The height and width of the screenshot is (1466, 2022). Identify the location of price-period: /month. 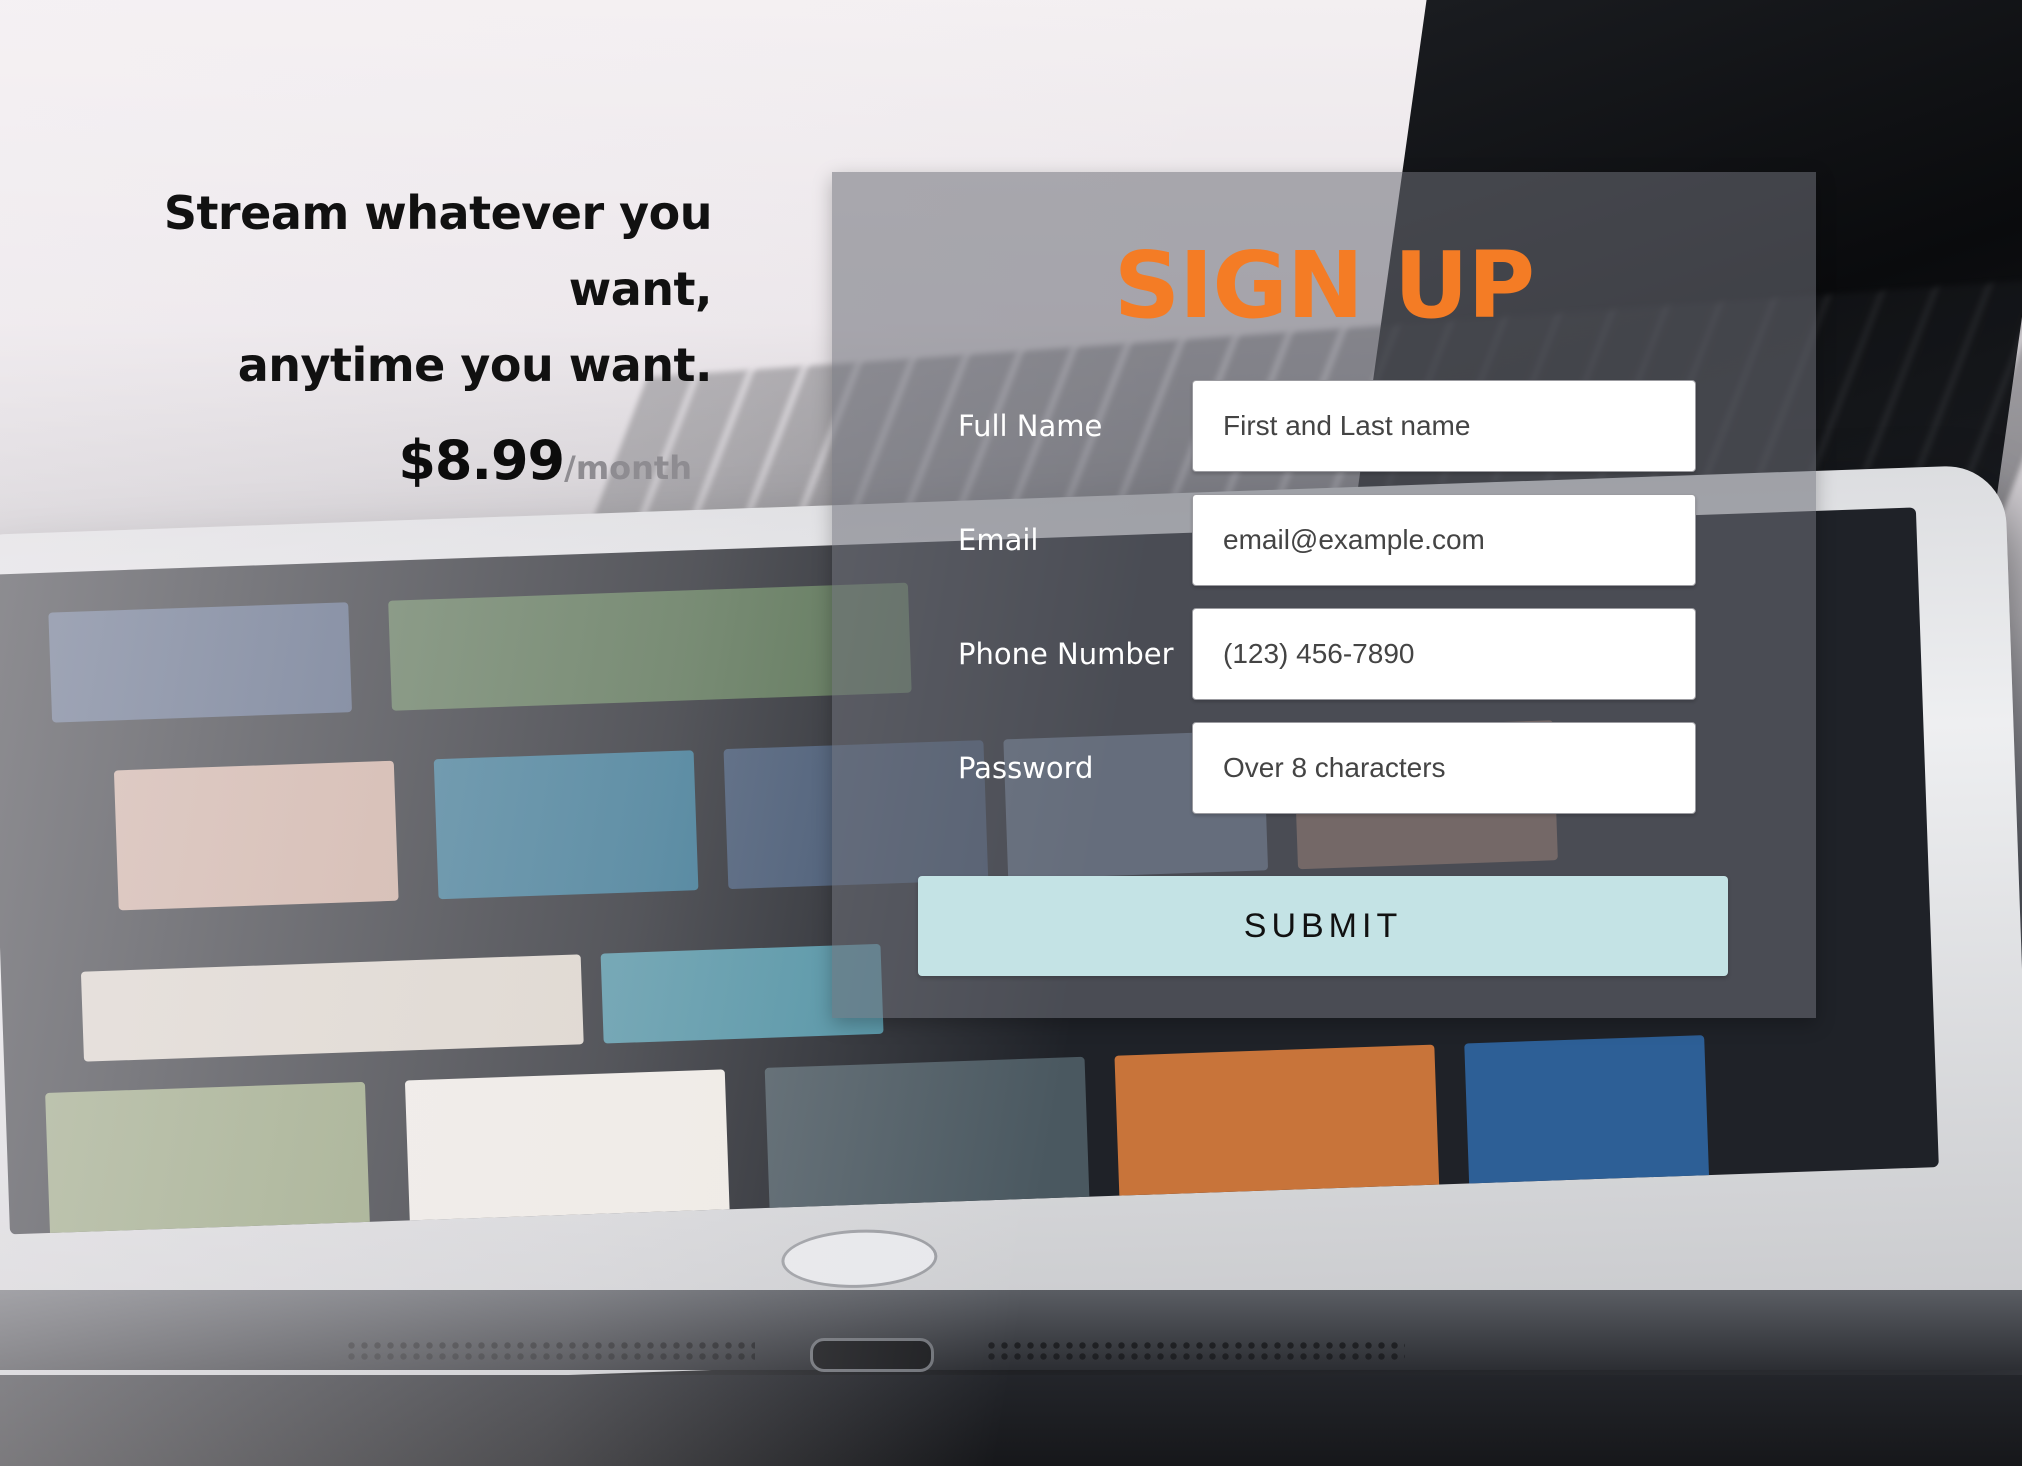
(628, 468).